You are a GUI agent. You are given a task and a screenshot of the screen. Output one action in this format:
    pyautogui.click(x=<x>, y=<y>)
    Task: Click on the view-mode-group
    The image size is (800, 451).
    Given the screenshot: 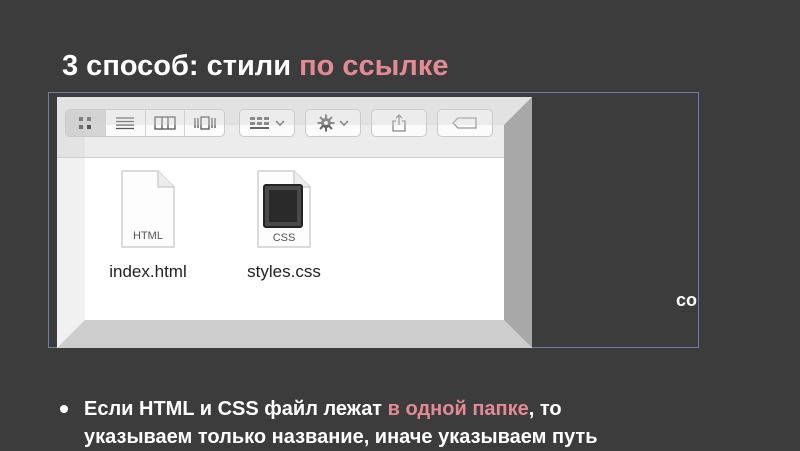 What is the action you would take?
    pyautogui.click(x=145, y=123)
    